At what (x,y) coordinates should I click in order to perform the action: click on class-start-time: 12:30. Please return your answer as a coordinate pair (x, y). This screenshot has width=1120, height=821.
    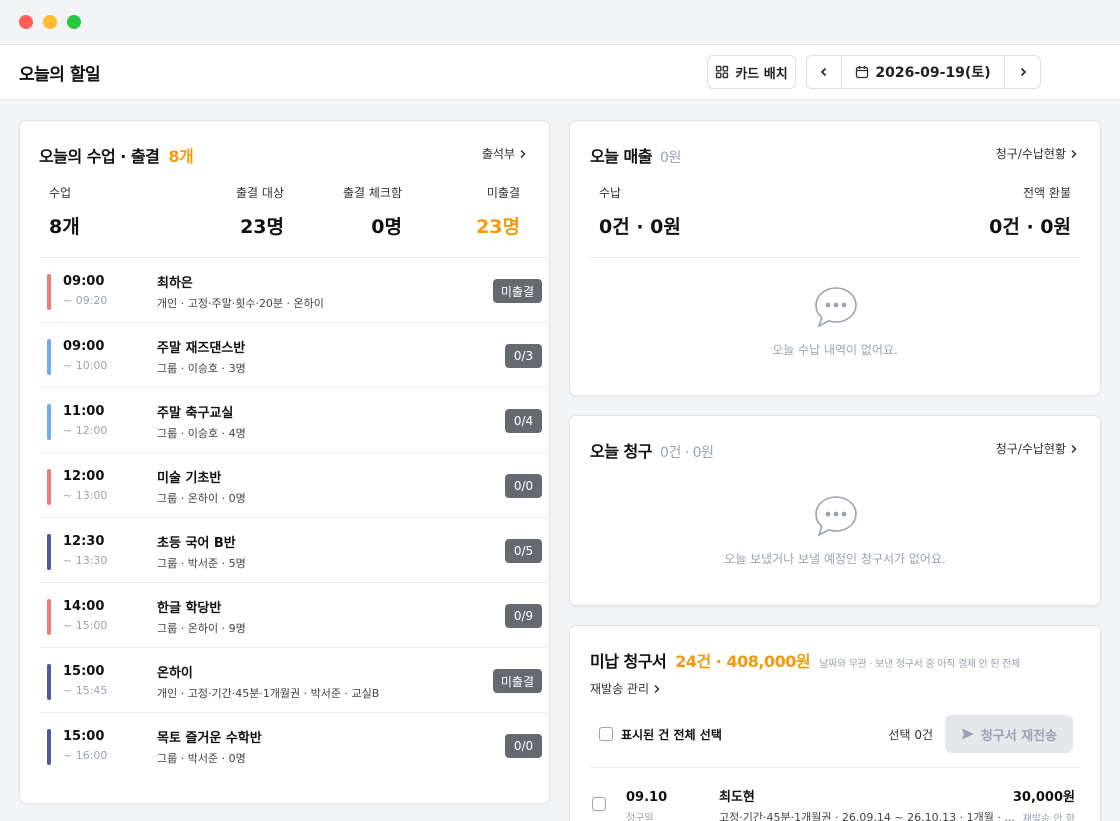
    Looking at the image, I should click on (84, 541).